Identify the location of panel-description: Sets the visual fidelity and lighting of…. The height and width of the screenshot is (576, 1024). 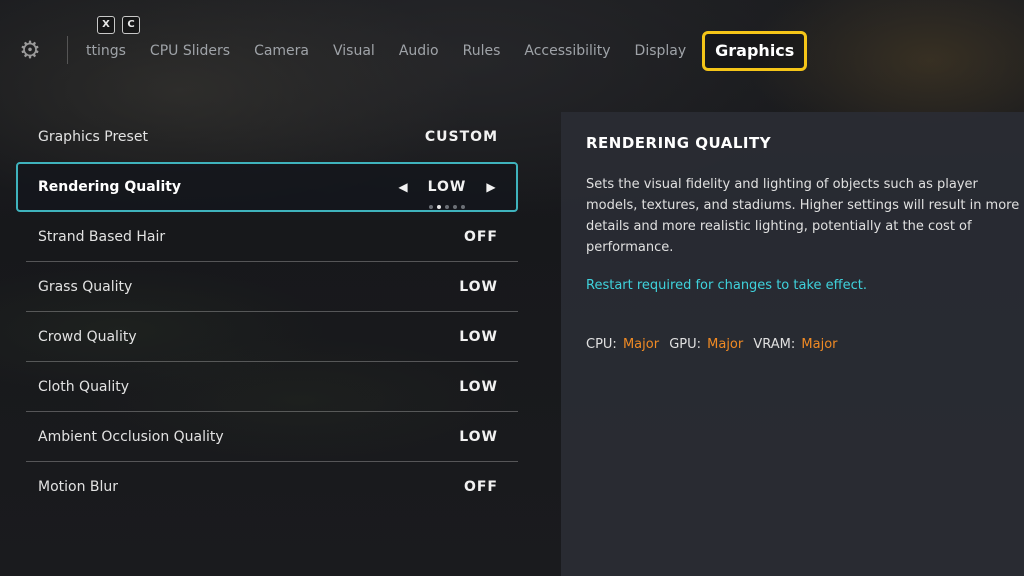
(803, 216).